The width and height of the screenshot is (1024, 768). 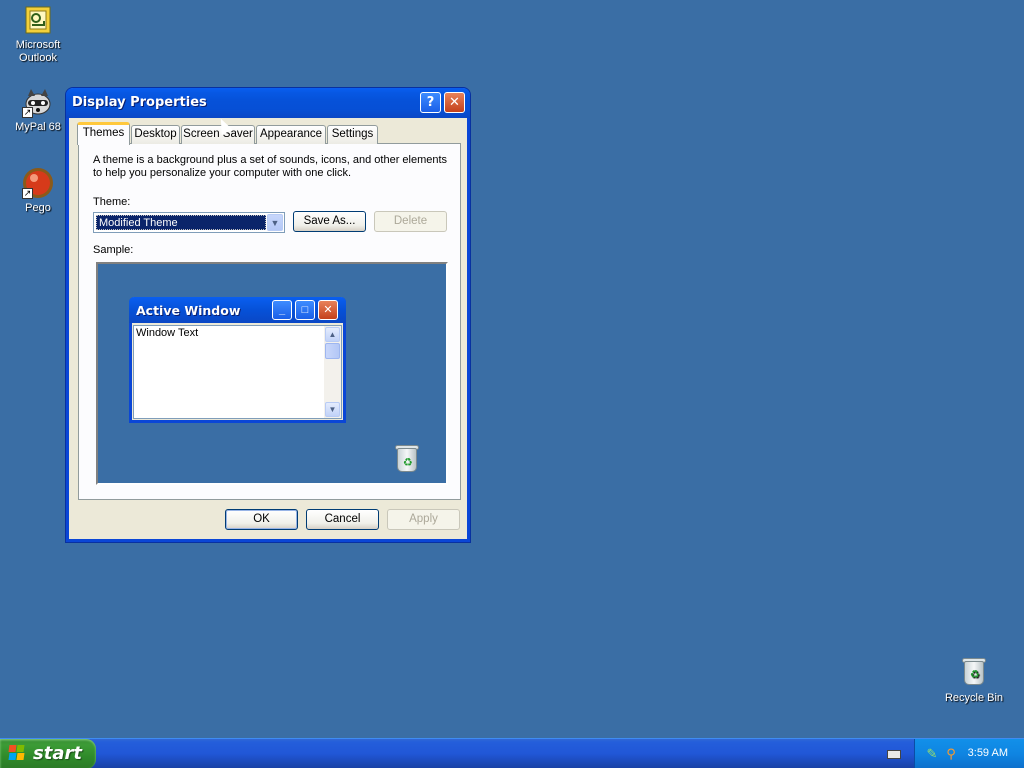 I want to click on minimize-icon: _, so click(x=282, y=310).